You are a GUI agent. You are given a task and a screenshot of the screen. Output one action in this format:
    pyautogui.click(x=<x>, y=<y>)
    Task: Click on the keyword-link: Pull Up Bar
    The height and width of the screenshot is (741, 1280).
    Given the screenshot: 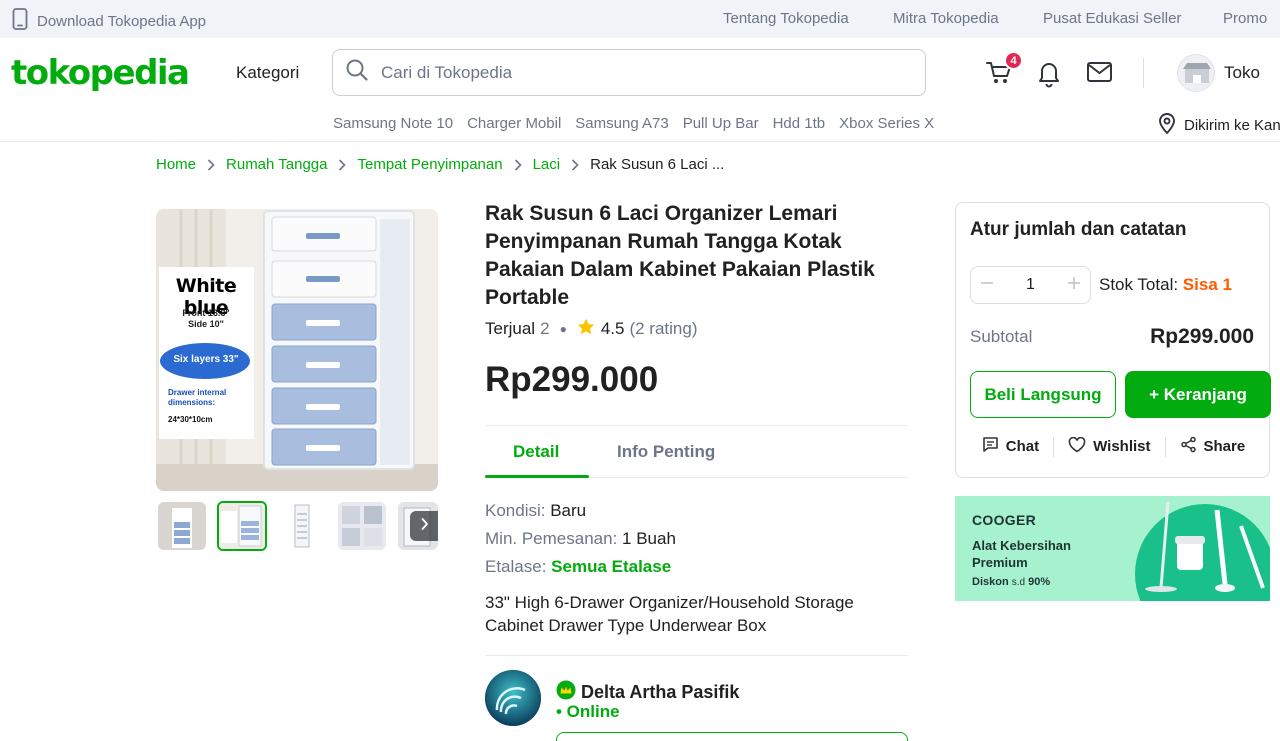 What is the action you would take?
    pyautogui.click(x=721, y=123)
    